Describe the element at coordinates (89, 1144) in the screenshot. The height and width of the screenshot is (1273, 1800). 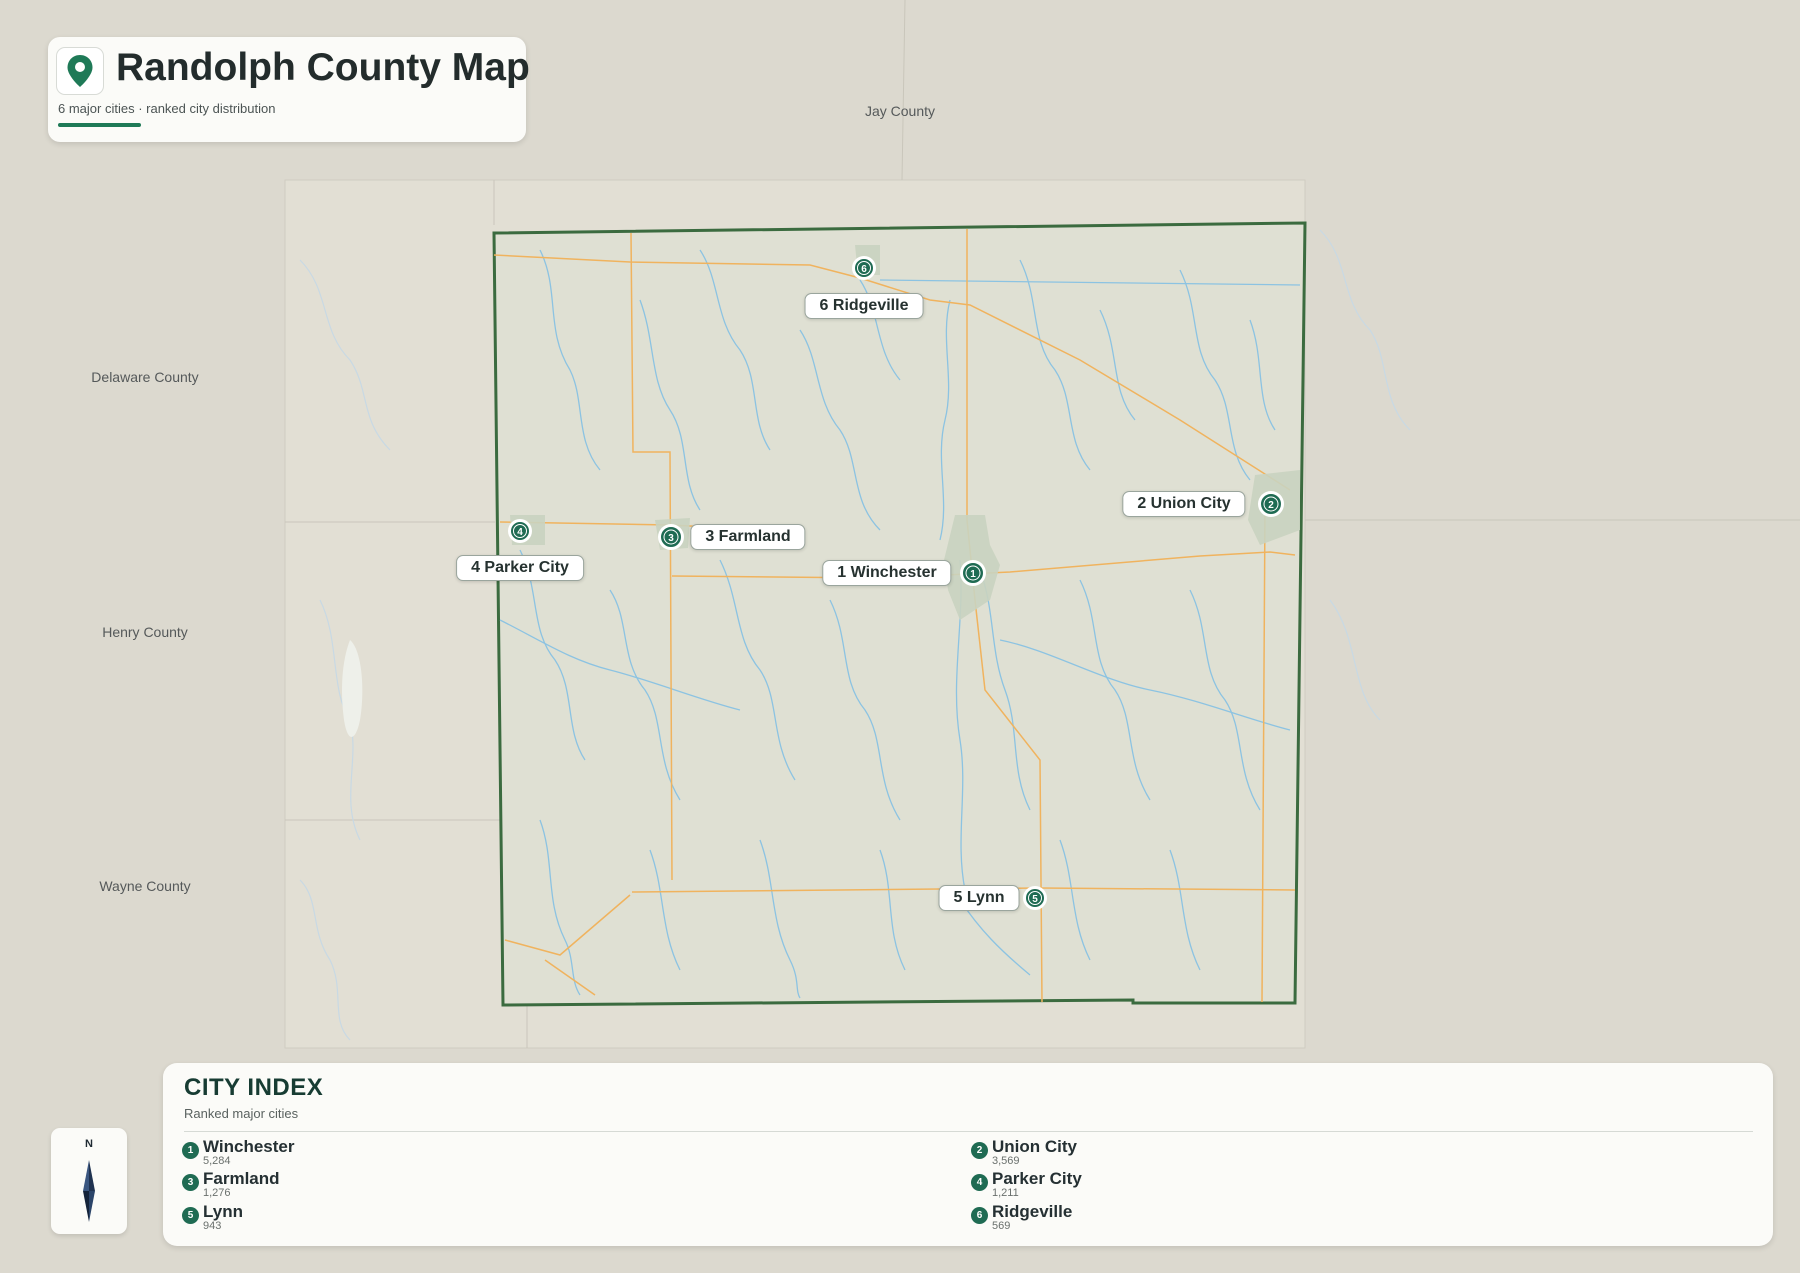
I see `compass-north-label: N` at that location.